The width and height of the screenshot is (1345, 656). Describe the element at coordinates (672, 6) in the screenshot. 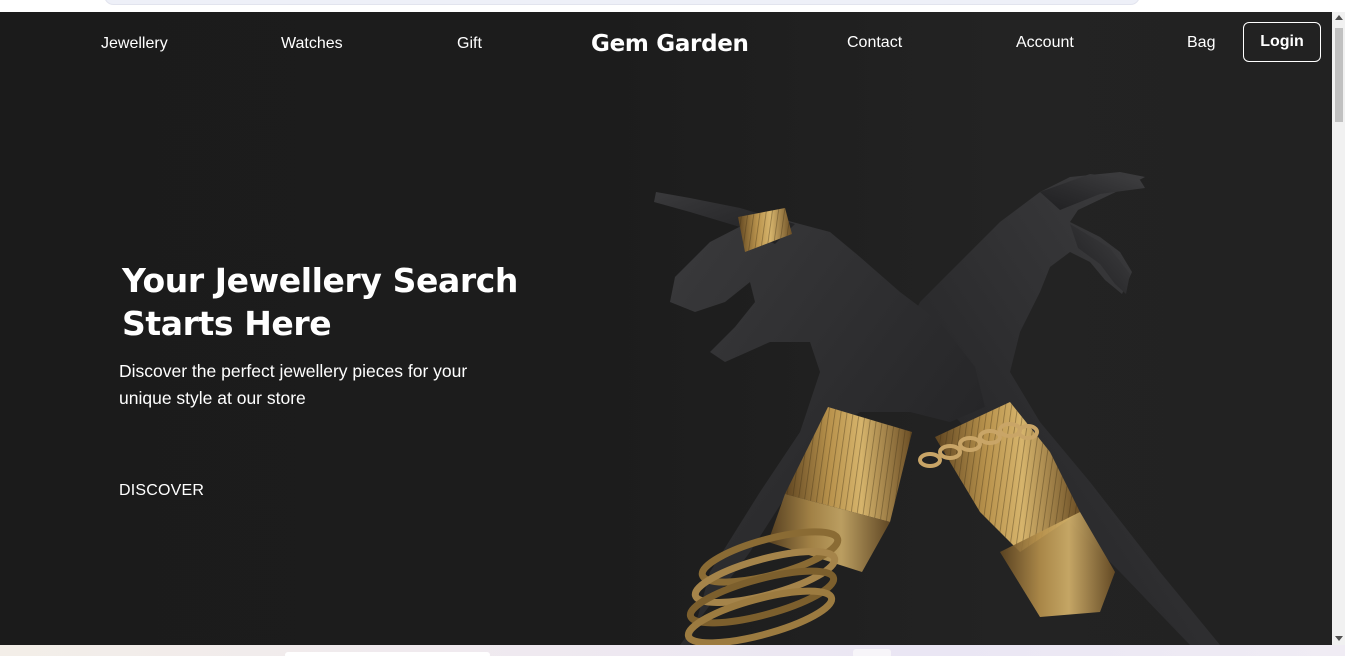

I see `browser-top-strip` at that location.